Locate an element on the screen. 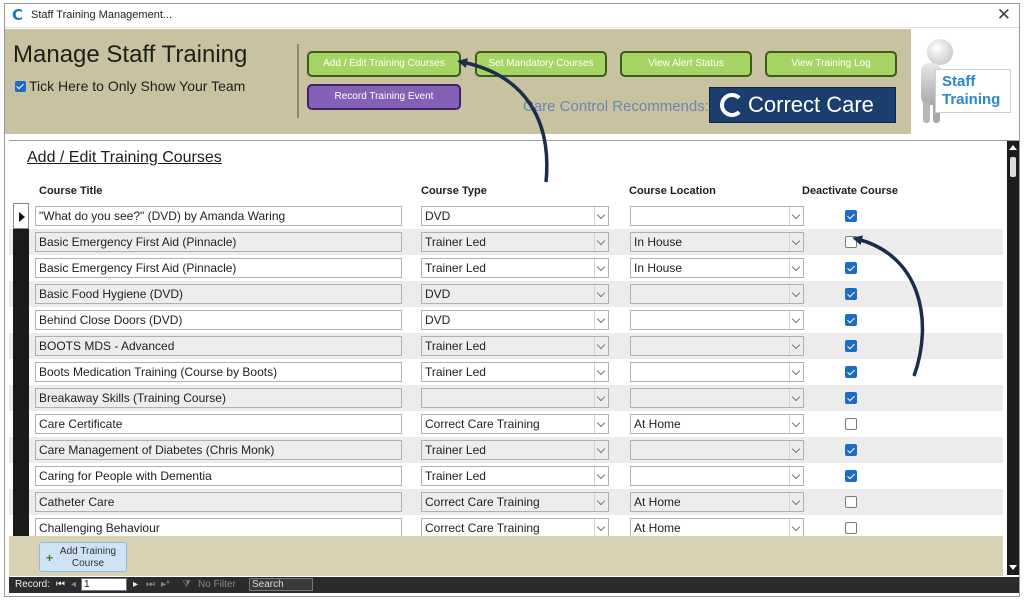 The height and width of the screenshot is (600, 1024). table-row: BOOTS MDS - Advanced Trainer Led is located at coordinates (506, 346).